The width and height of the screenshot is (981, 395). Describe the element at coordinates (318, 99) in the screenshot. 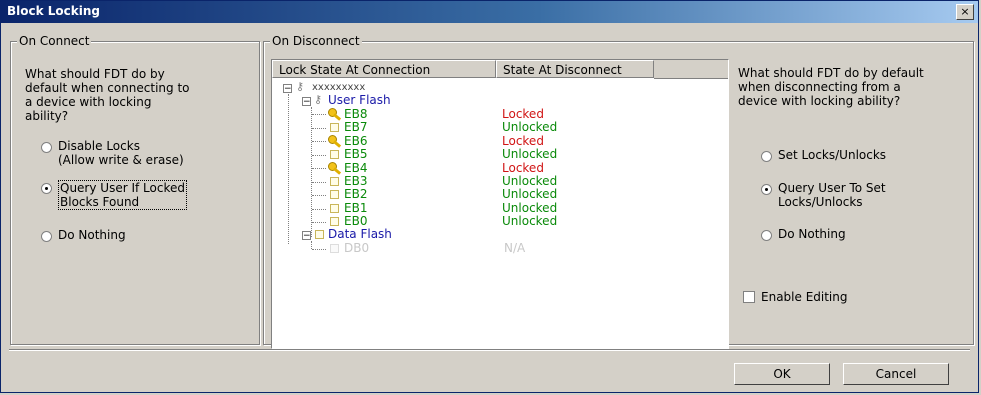

I see `flash-key-icon: ⚷` at that location.